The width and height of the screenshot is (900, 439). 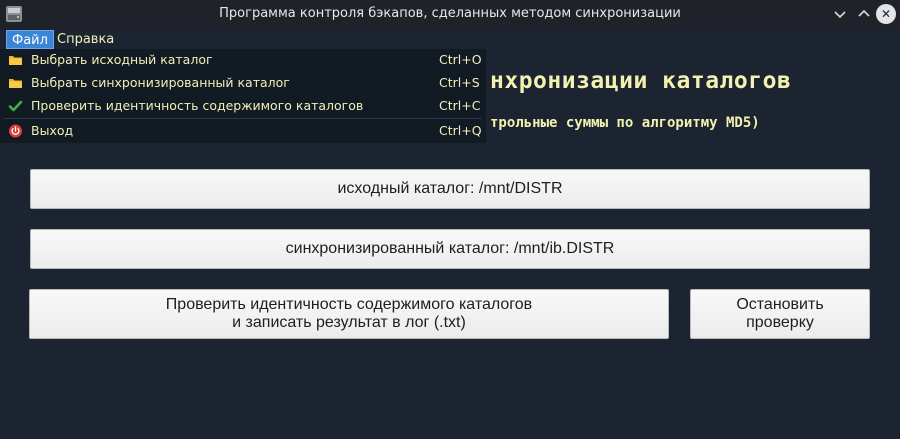 What do you see at coordinates (460, 59) in the screenshot?
I see `menu-item-shortcut: Ctrl+O` at bounding box center [460, 59].